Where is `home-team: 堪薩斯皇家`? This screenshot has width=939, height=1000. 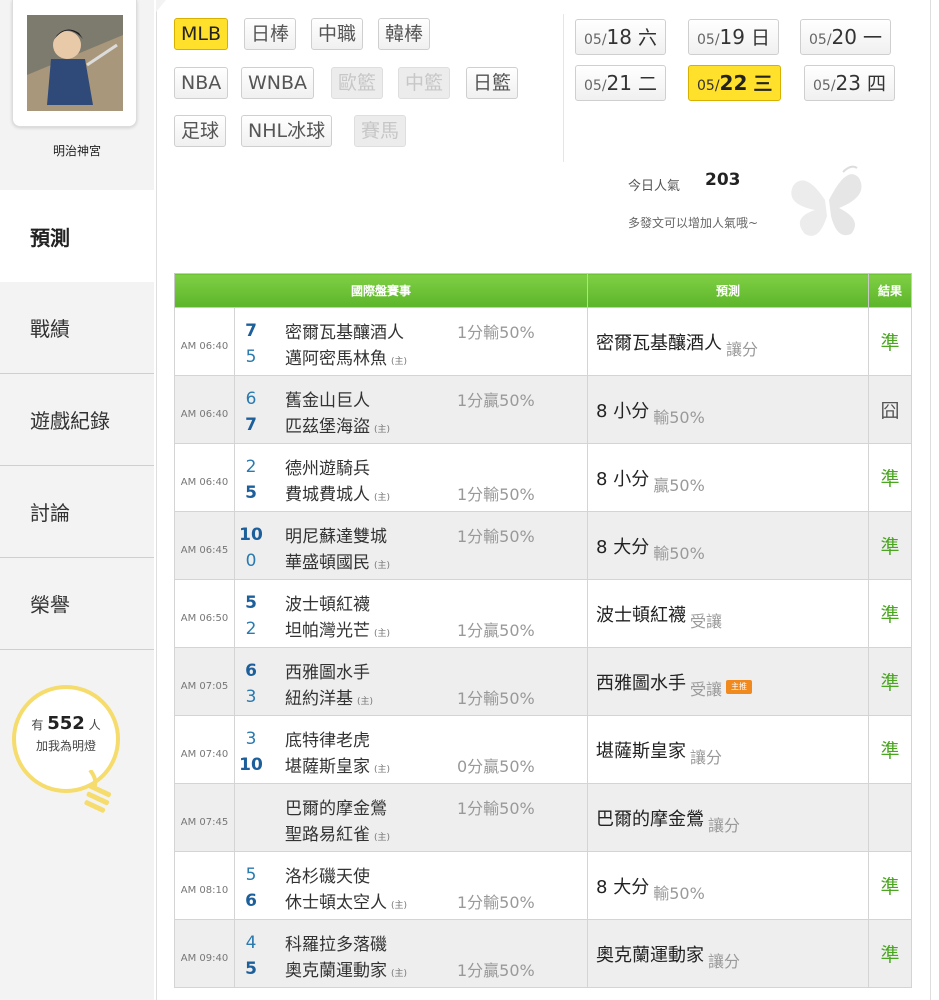
home-team: 堪薩斯皇家 is located at coordinates (327, 767).